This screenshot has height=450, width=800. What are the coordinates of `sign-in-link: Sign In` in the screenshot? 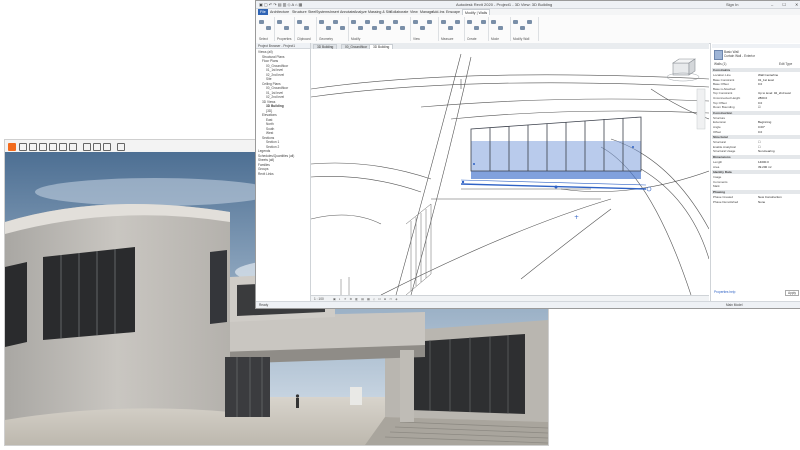 It's located at (732, 4).